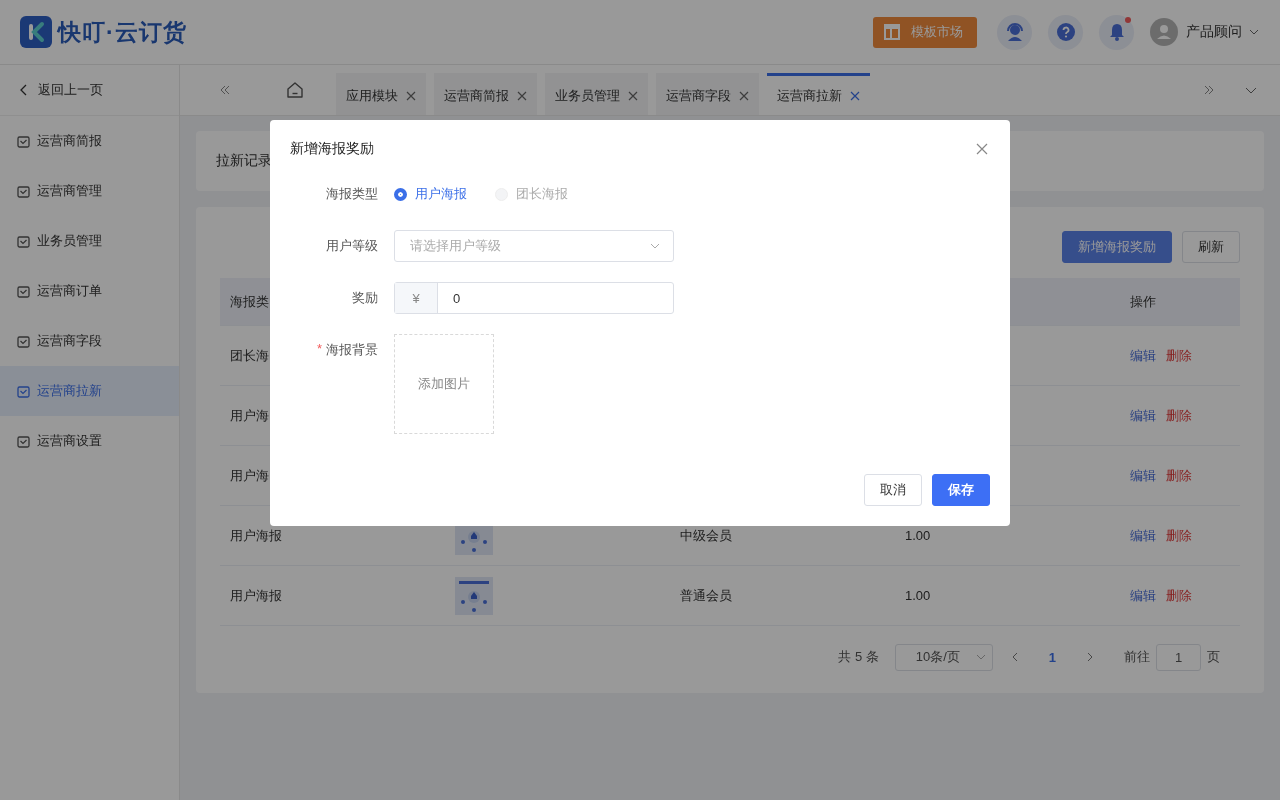 This screenshot has width=1280, height=800. I want to click on user-name: 产品顾问, so click(1214, 32).